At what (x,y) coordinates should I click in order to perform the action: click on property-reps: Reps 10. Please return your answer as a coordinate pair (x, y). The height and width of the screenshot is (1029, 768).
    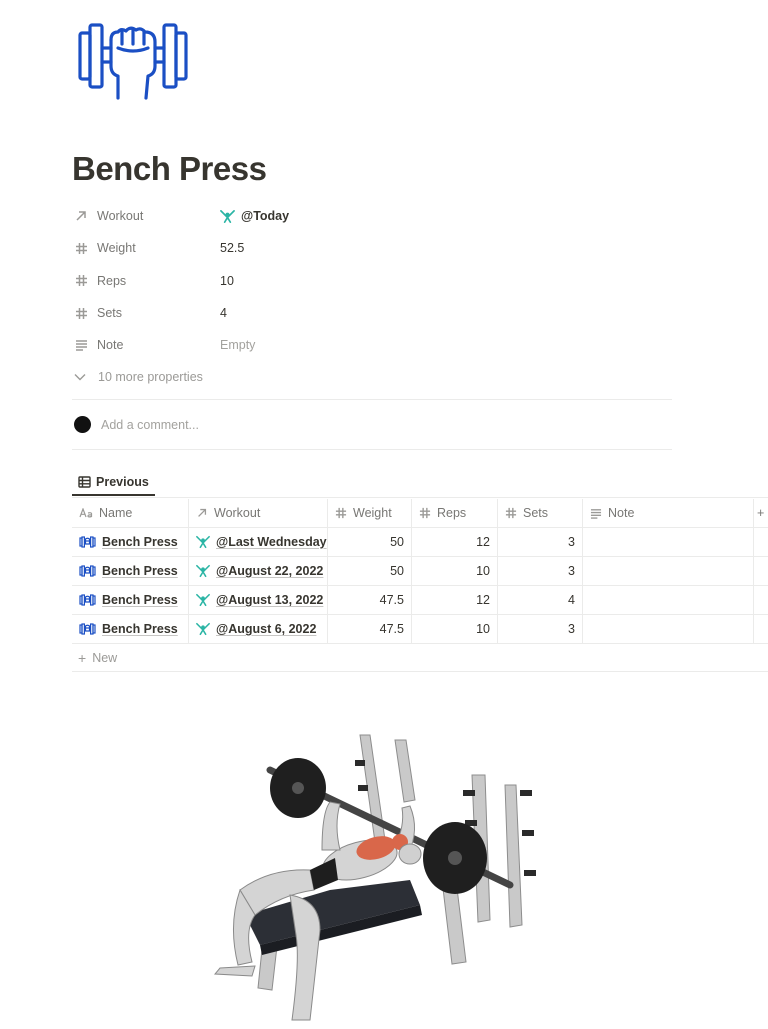
    Looking at the image, I should click on (372, 281).